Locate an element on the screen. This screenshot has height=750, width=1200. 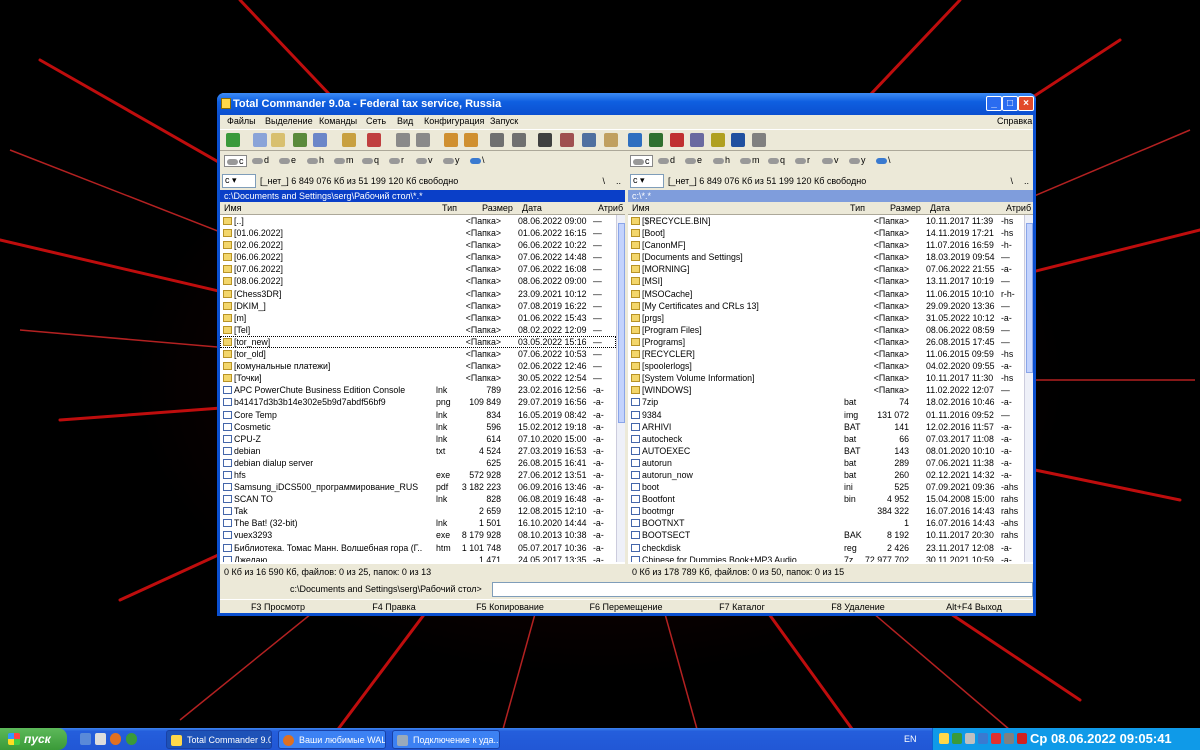
brief-view-icon is located at coordinates (260, 140).